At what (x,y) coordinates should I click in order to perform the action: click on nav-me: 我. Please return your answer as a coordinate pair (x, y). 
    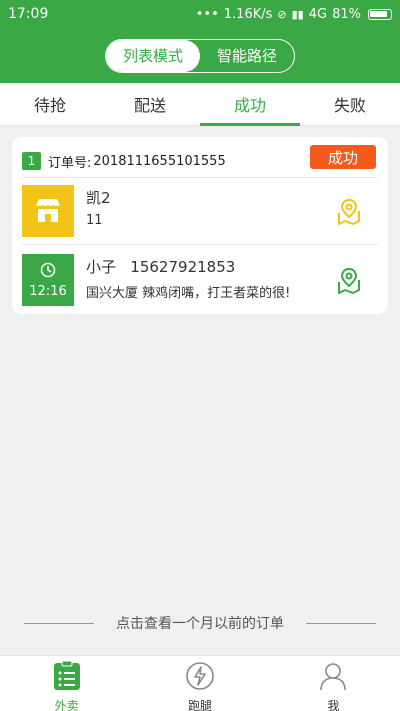
    Looking at the image, I should click on (333, 683).